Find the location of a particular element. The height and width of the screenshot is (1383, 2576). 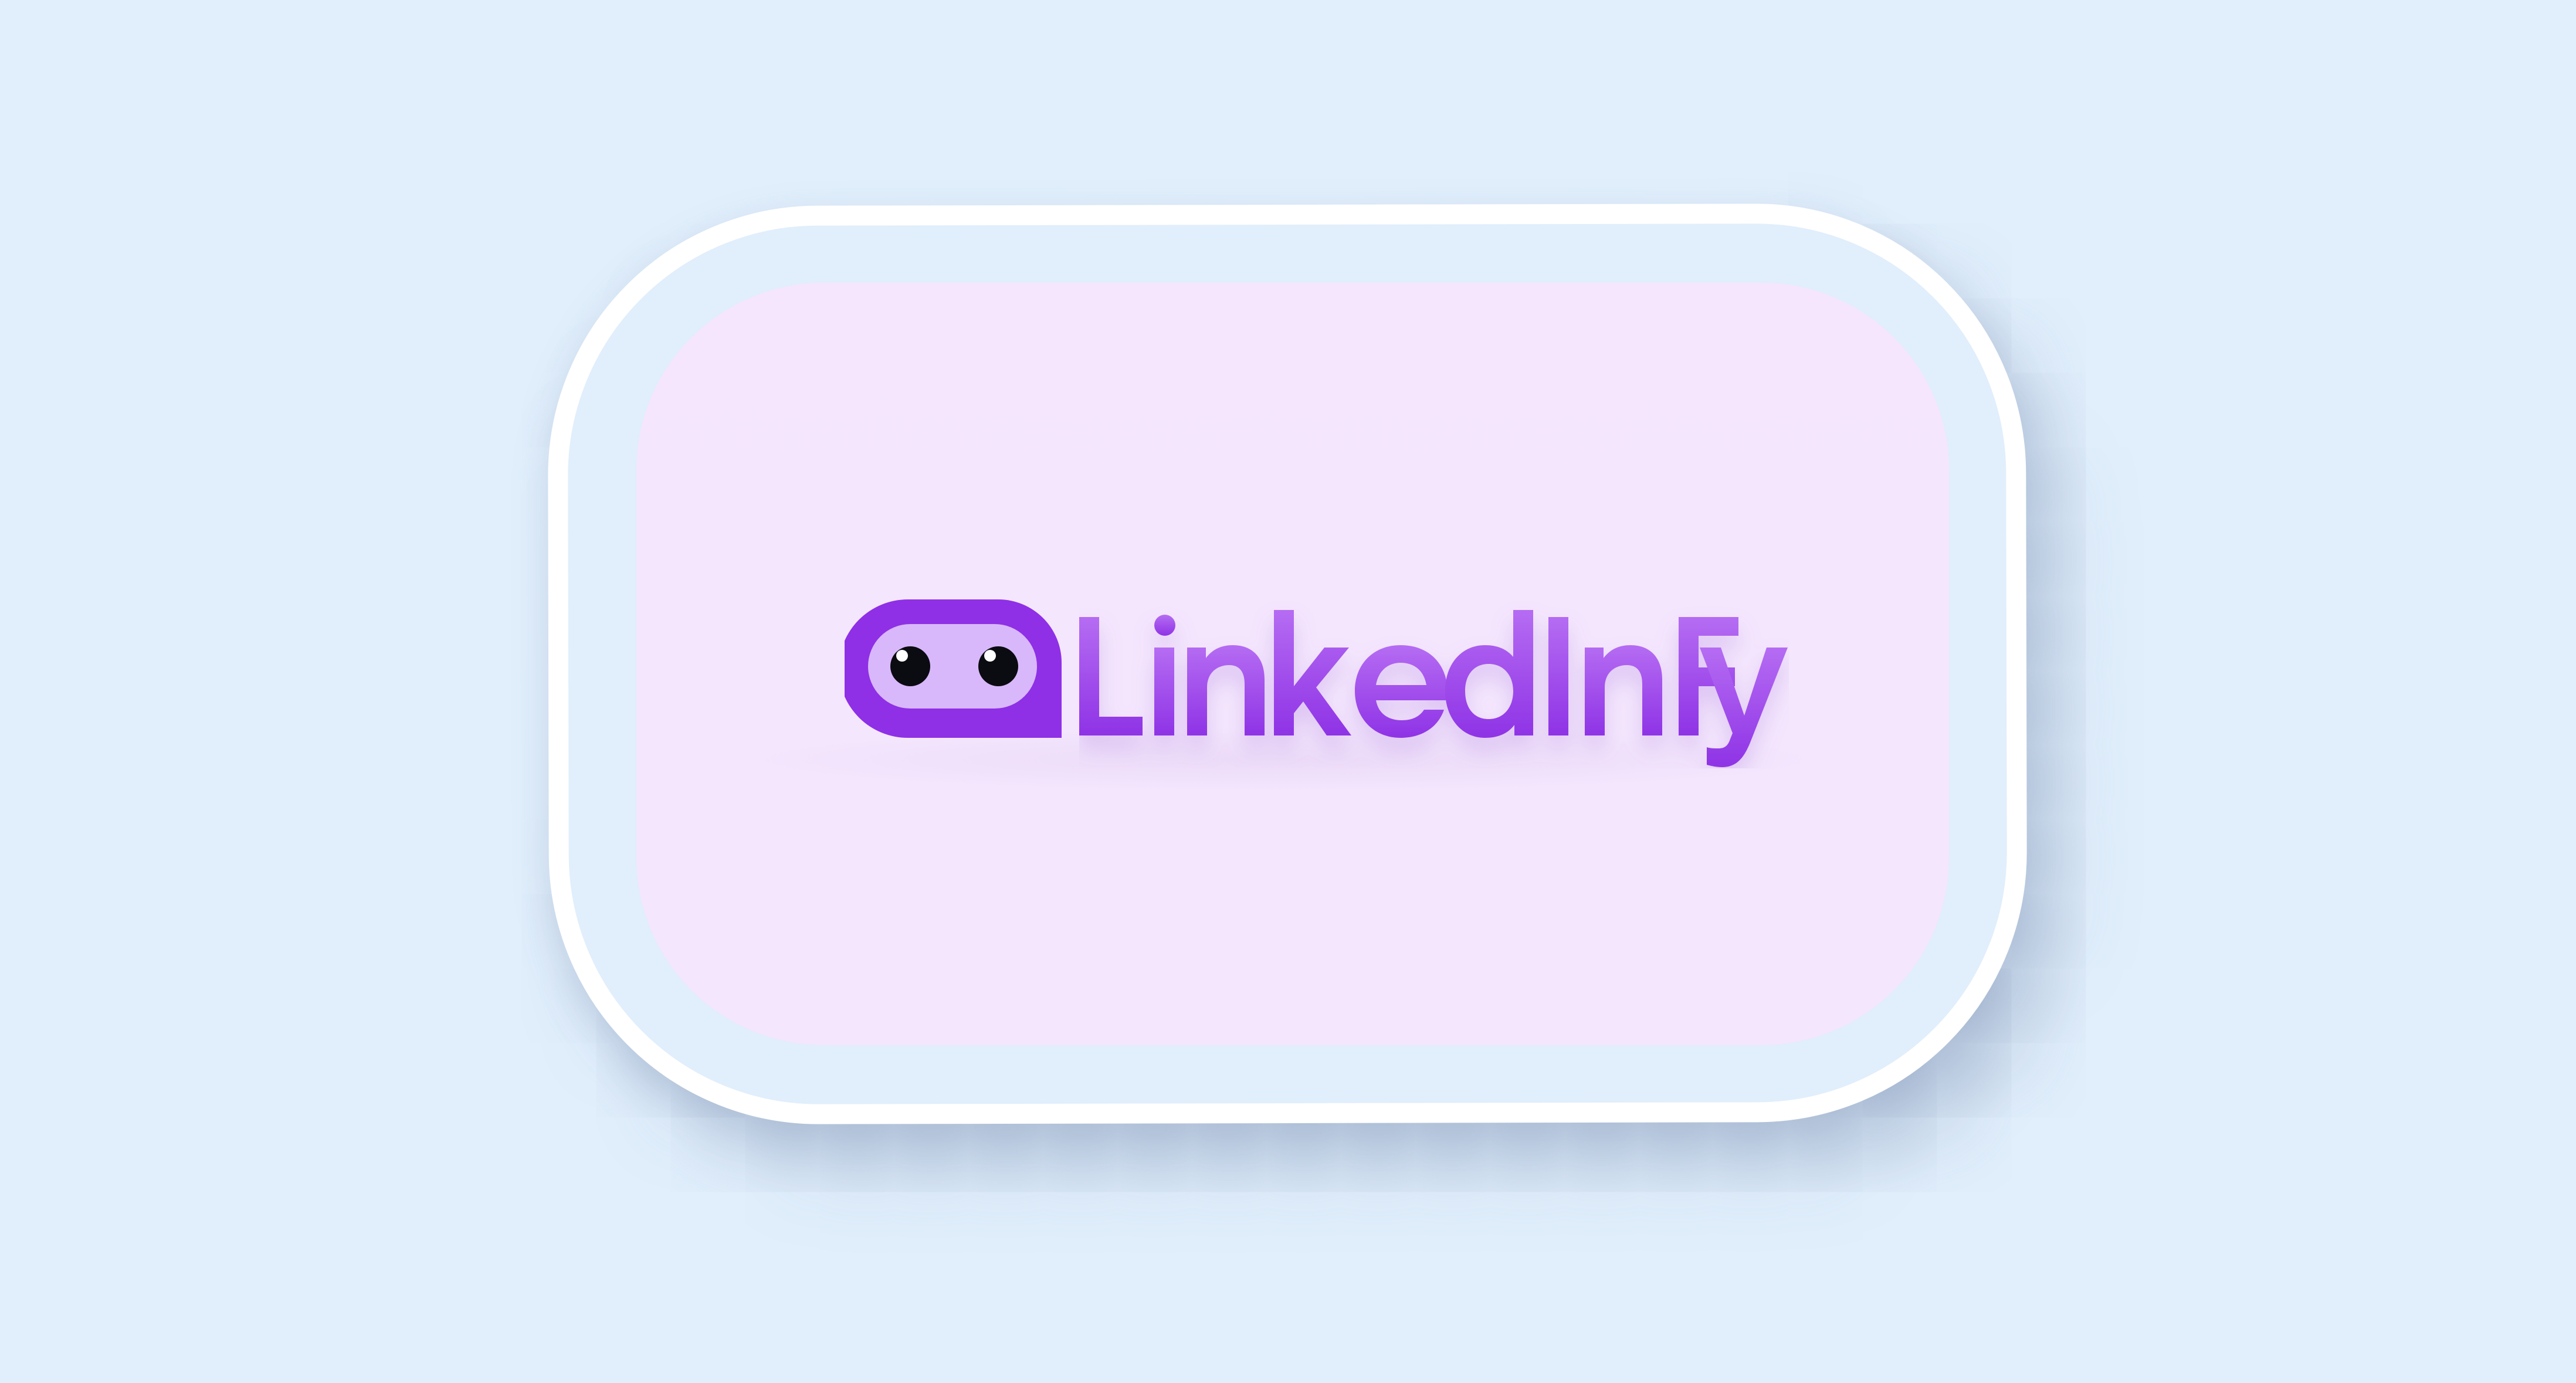

brand-logo: LinkedInFy is located at coordinates (1317, 680).